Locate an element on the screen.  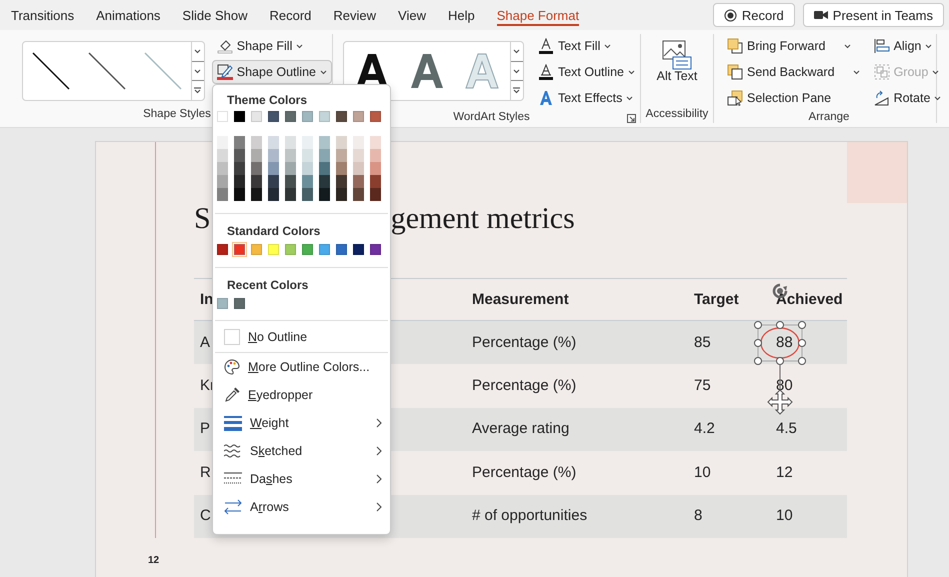
ribbon-tab: Slide Show is located at coordinates (214, 15).